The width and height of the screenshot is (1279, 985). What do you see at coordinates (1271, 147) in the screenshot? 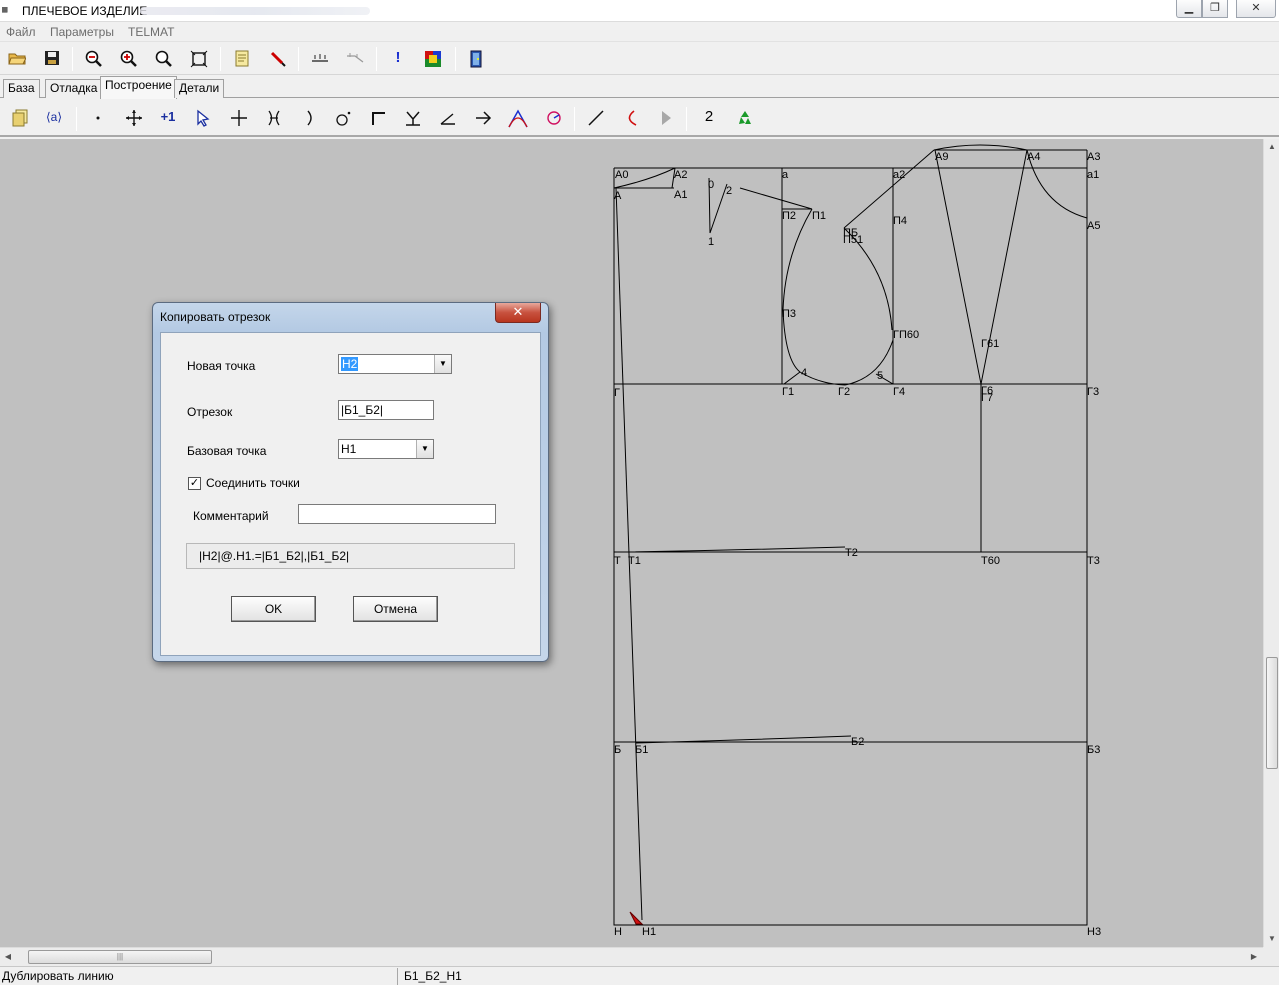
I see `scroll-up-icon: ▲` at bounding box center [1271, 147].